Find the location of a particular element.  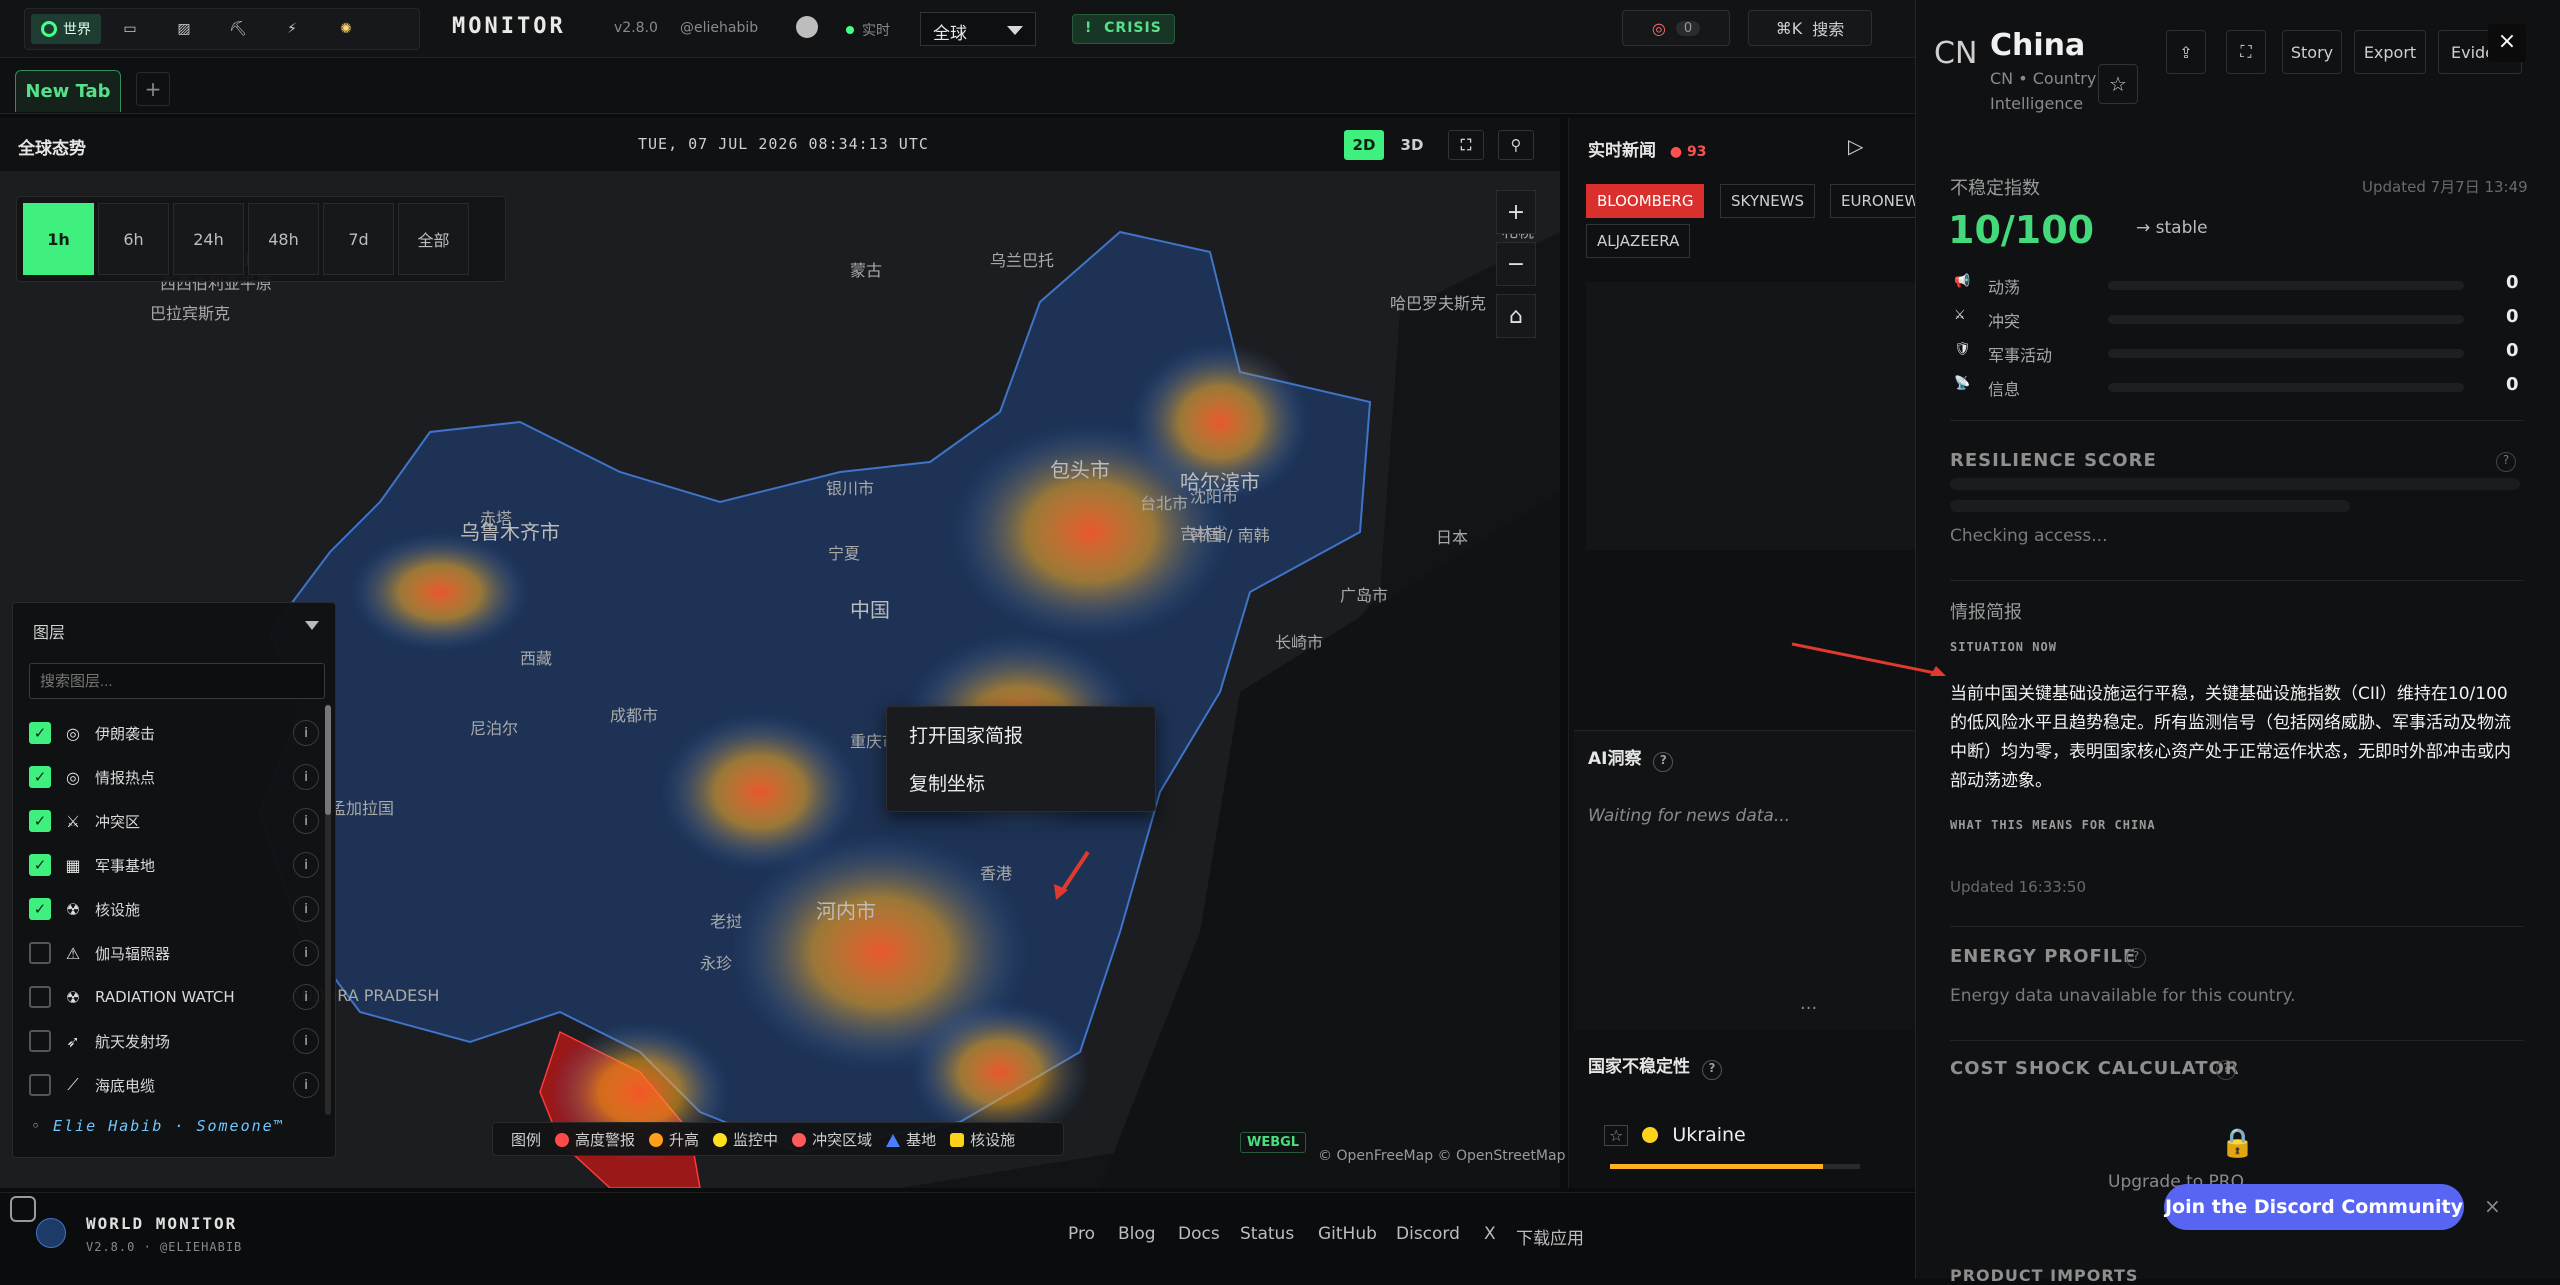

mode-commodity-button: ⛏ is located at coordinates (238, 29).